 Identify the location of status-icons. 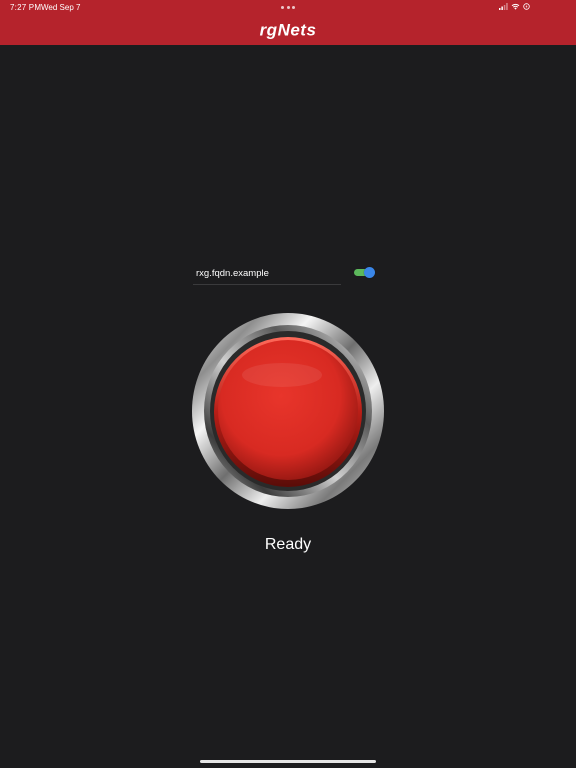
(514, 6).